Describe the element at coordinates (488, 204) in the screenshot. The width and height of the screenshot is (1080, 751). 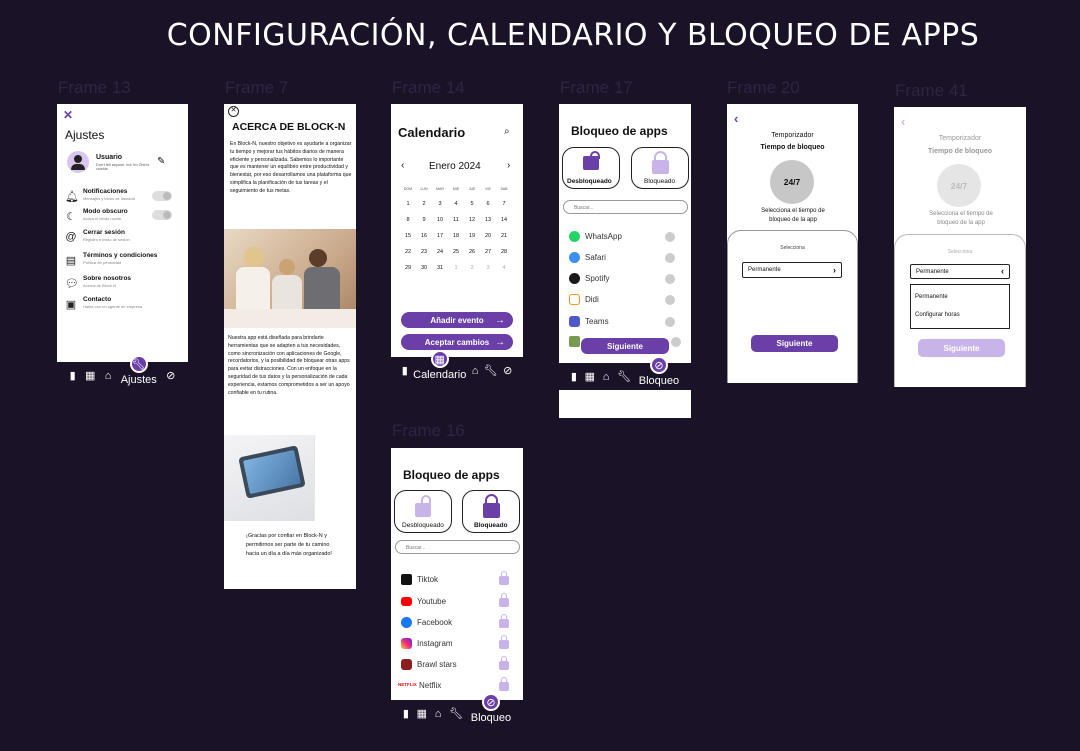
I see `calendar-day: 6` at that location.